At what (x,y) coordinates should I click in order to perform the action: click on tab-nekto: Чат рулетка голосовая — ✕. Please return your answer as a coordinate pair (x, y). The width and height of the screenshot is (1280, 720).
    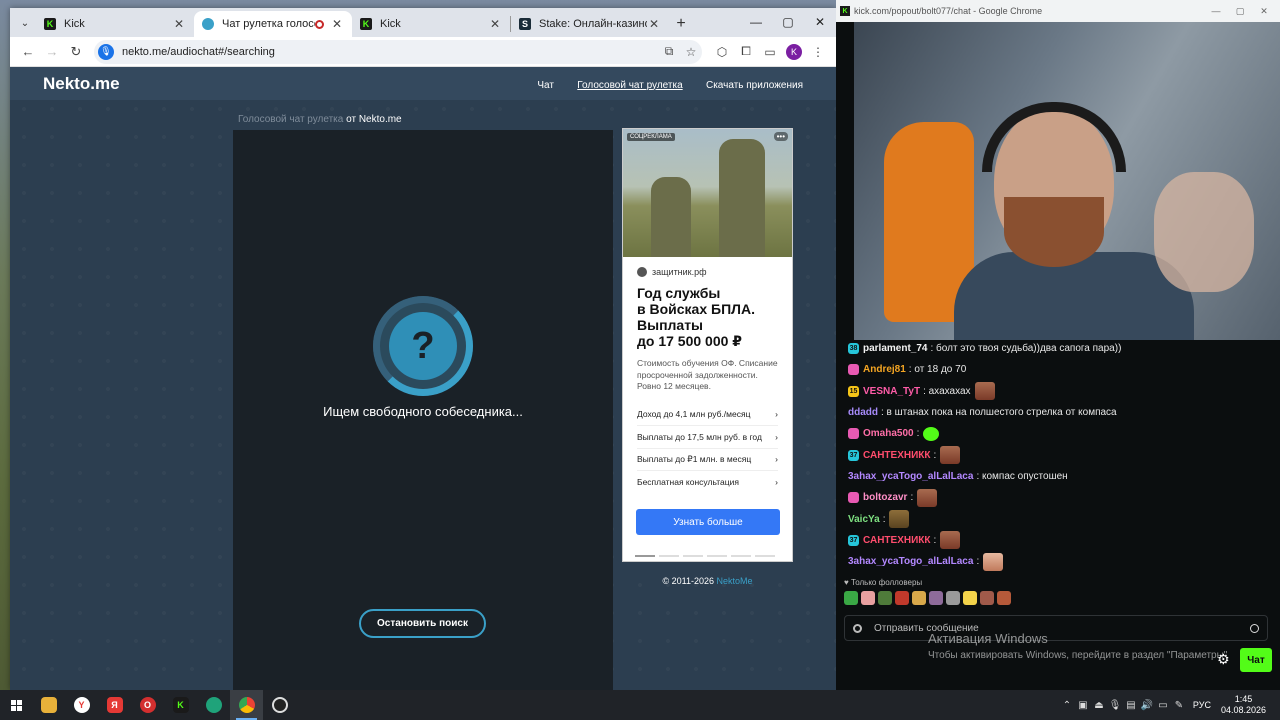
    Looking at the image, I should click on (273, 24).